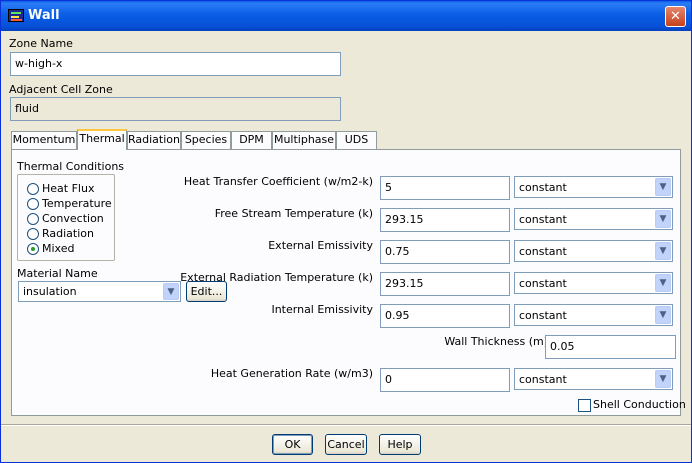  I want to click on radio-button-selected, so click(33, 249).